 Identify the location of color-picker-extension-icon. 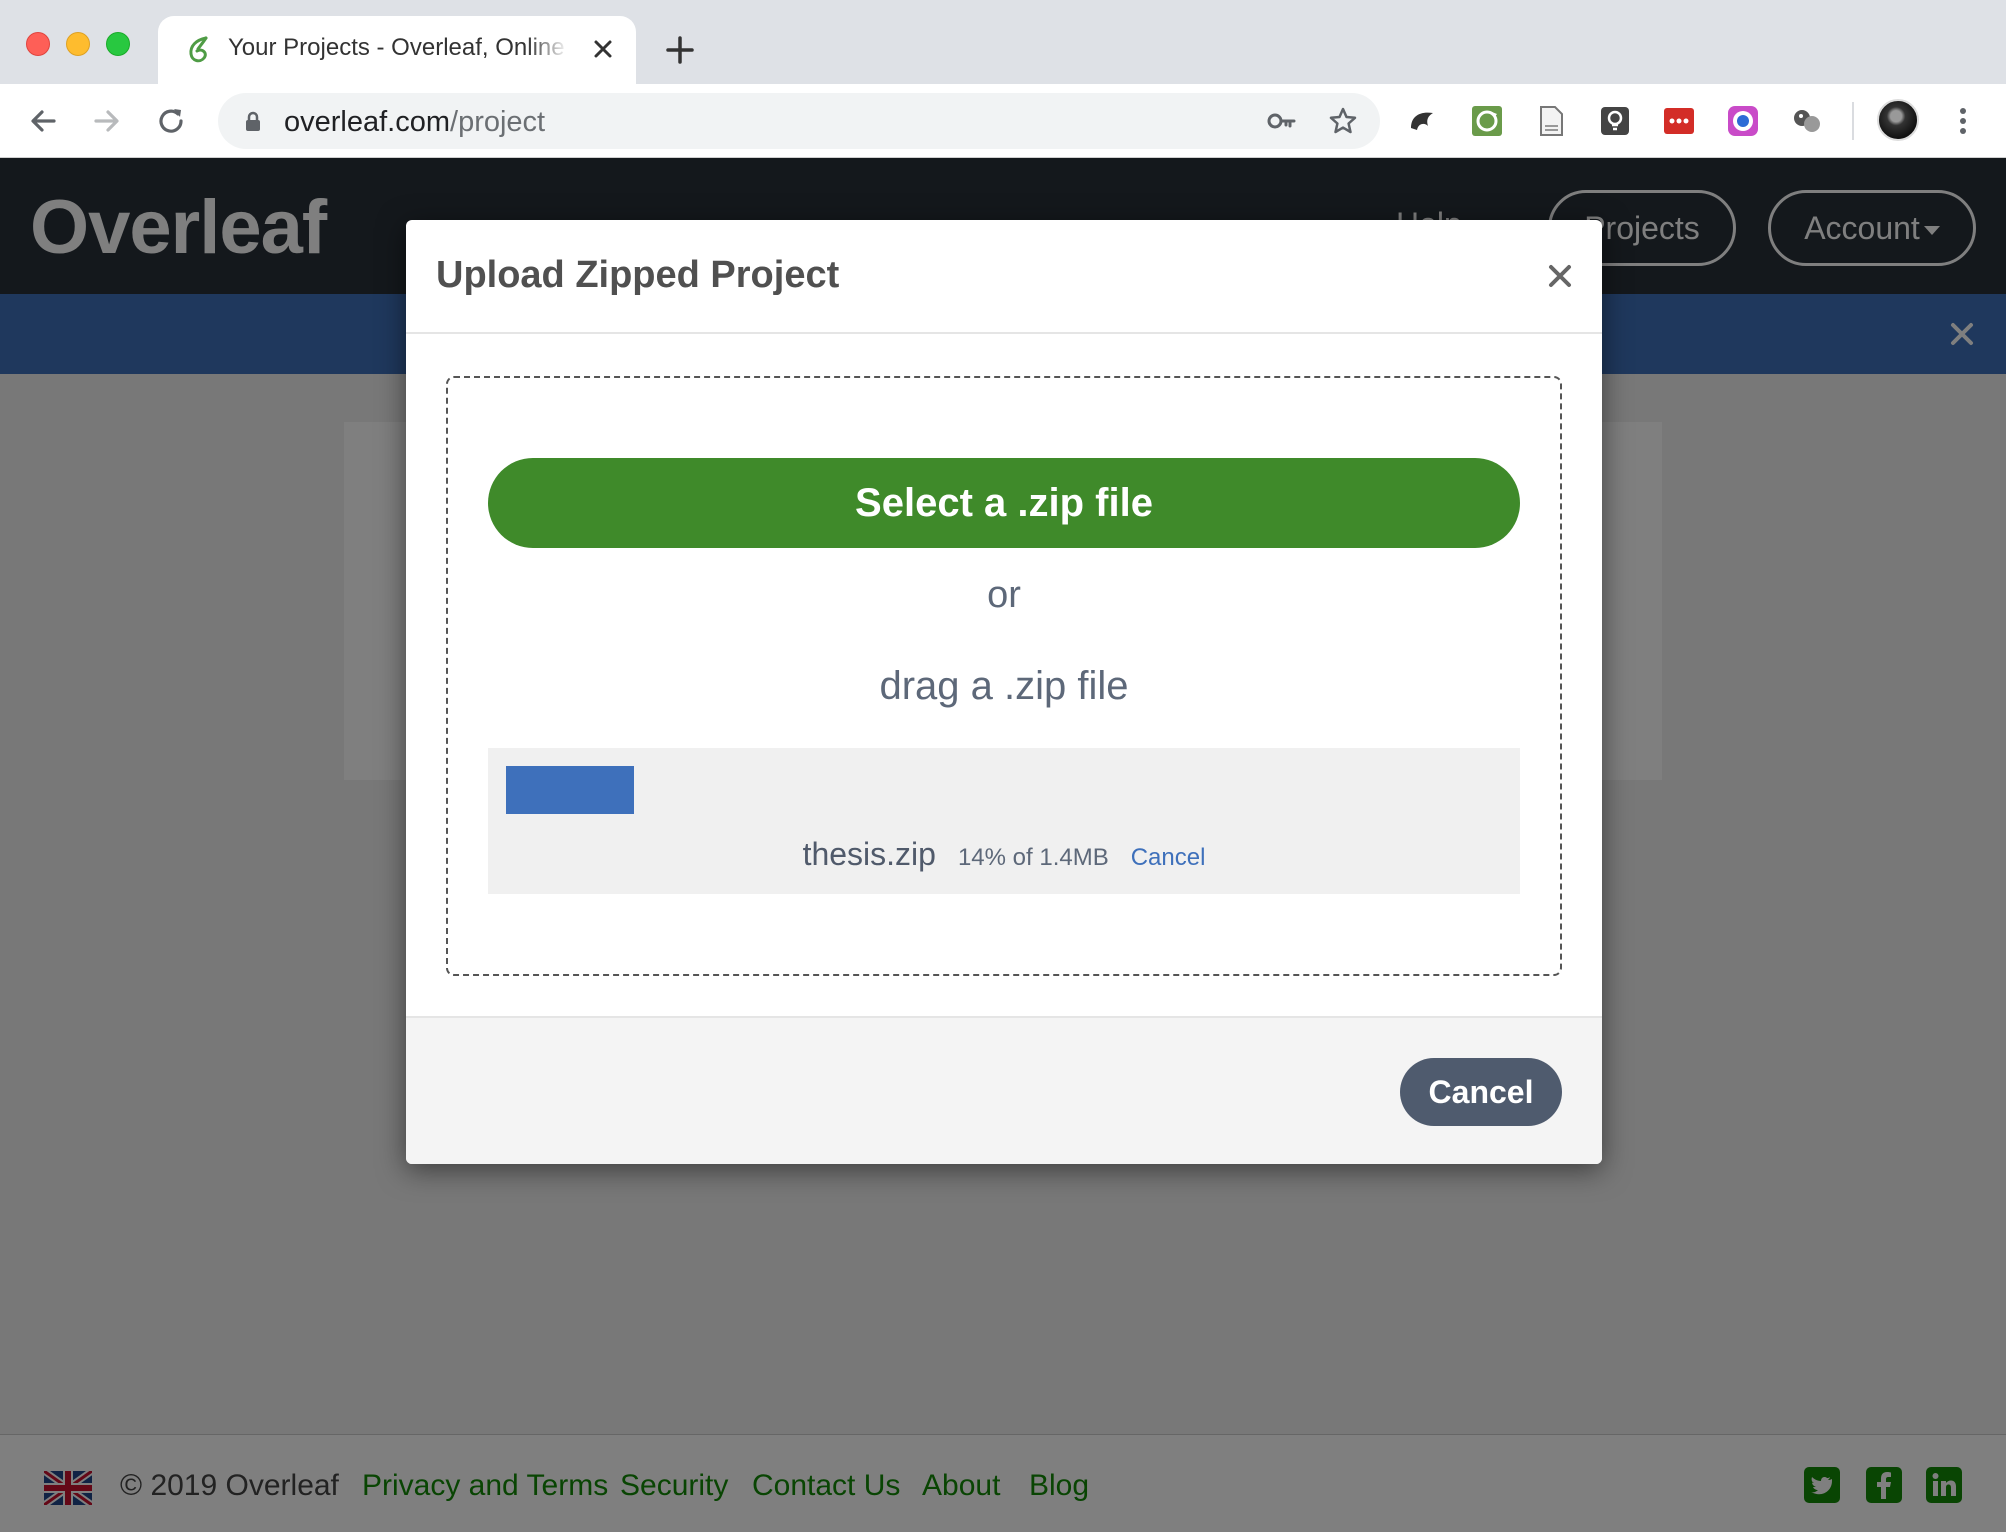
(1743, 121).